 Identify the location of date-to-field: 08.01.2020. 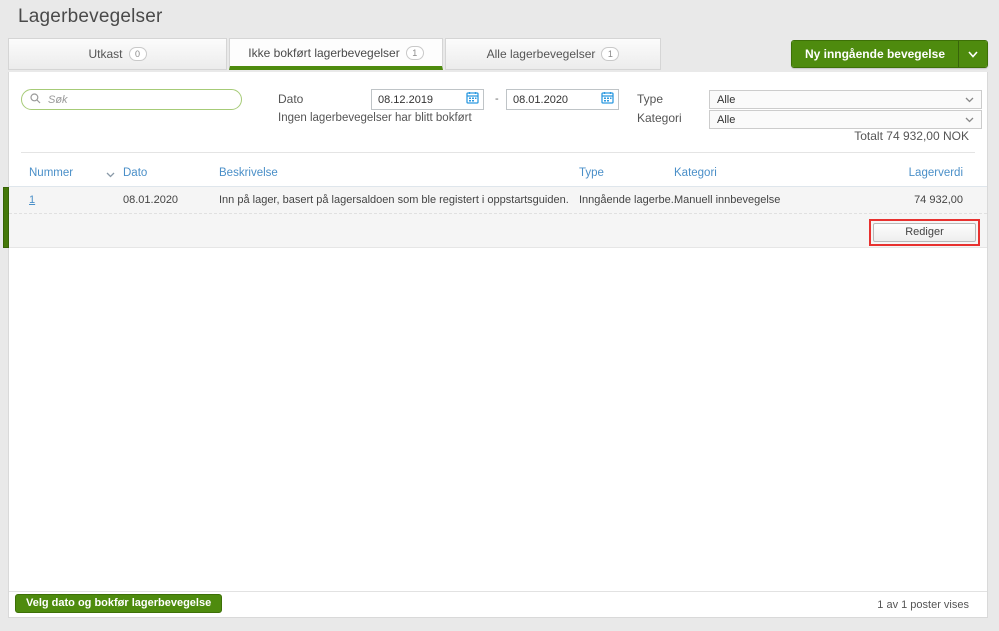
(562, 99).